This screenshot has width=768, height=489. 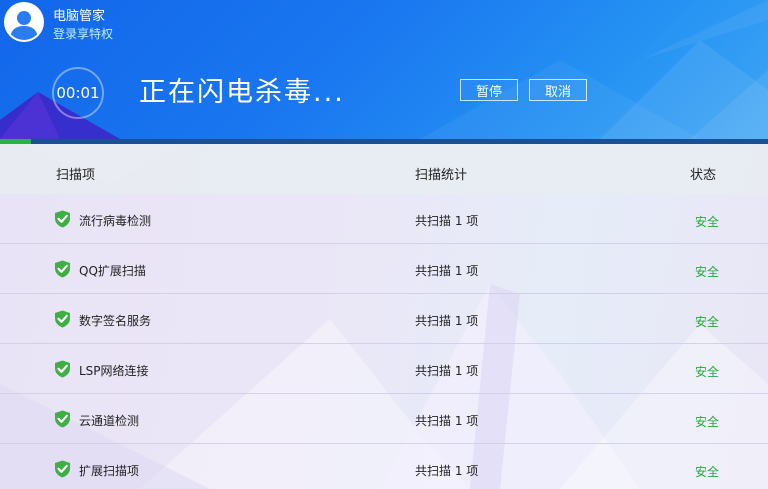 I want to click on timer-value: 00:01, so click(x=78, y=93).